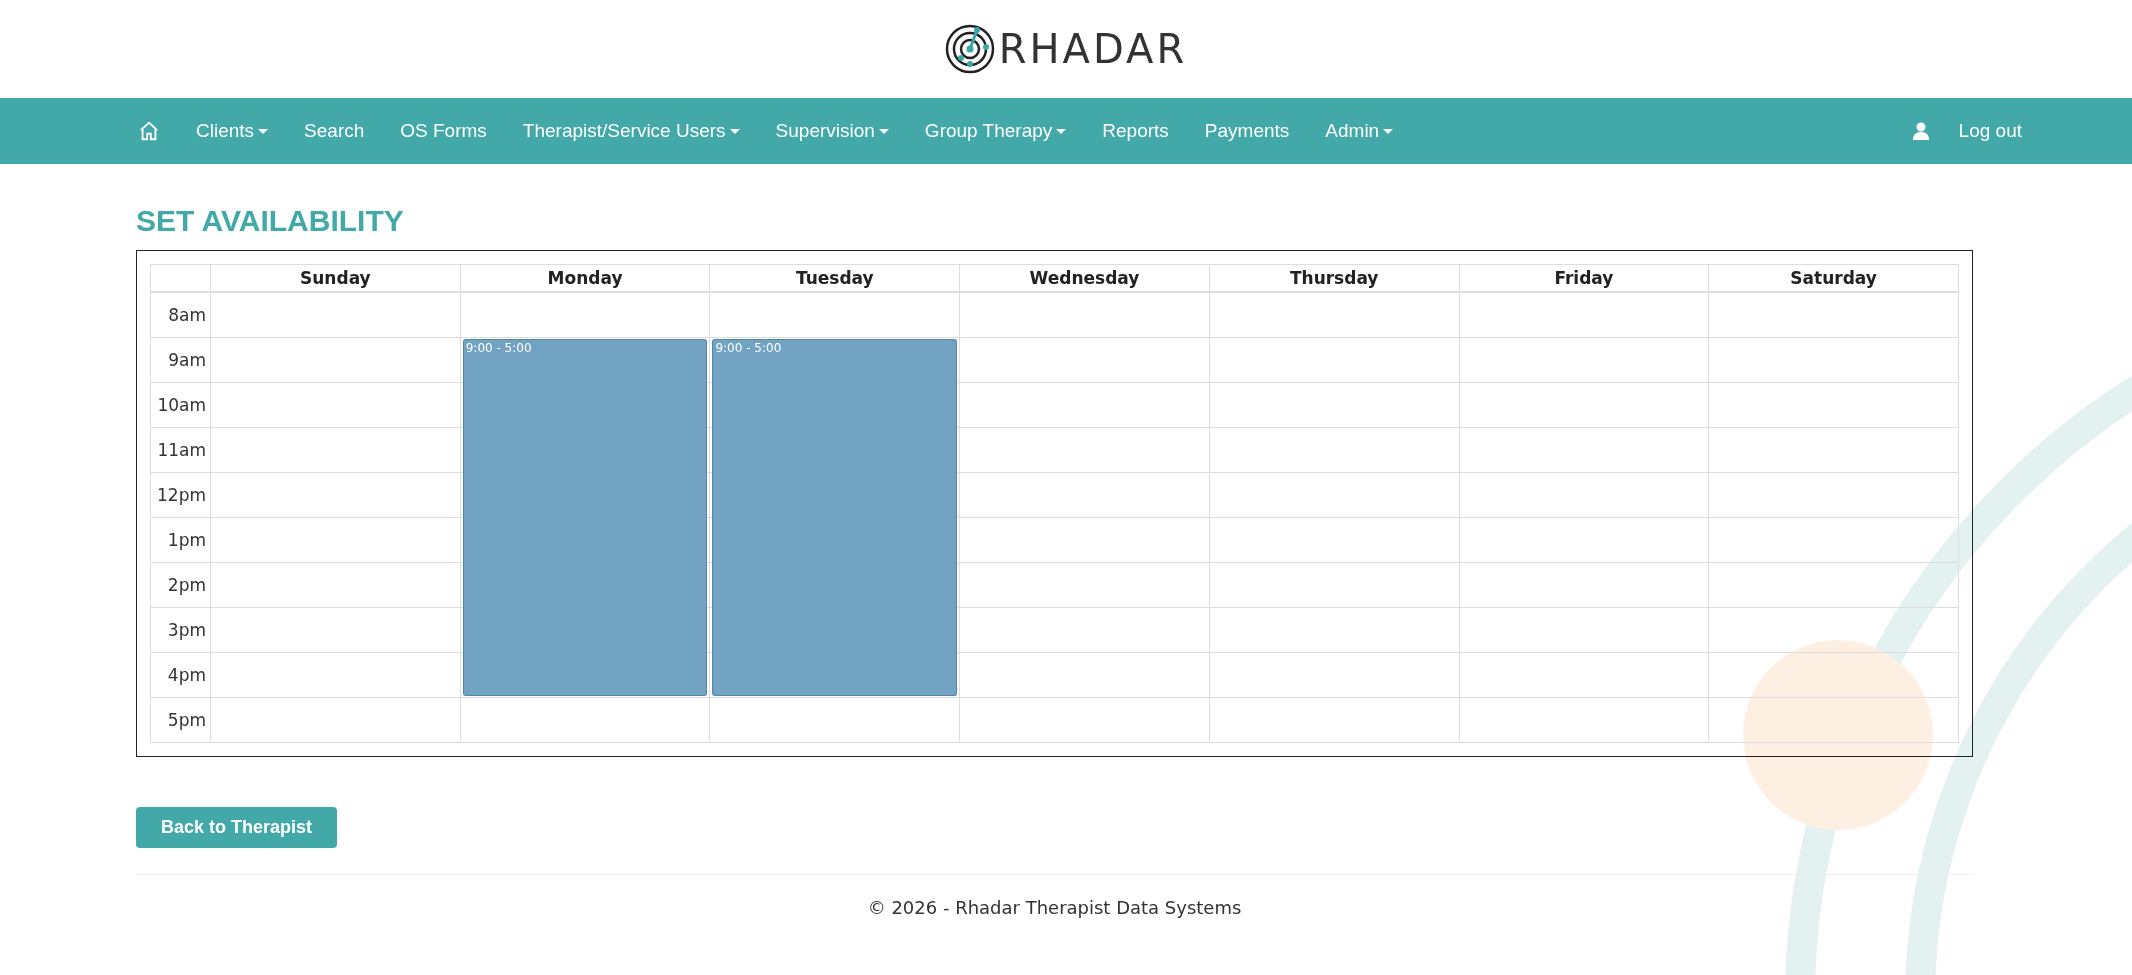 The image size is (2132, 975). I want to click on user-icon, so click(1920, 131).